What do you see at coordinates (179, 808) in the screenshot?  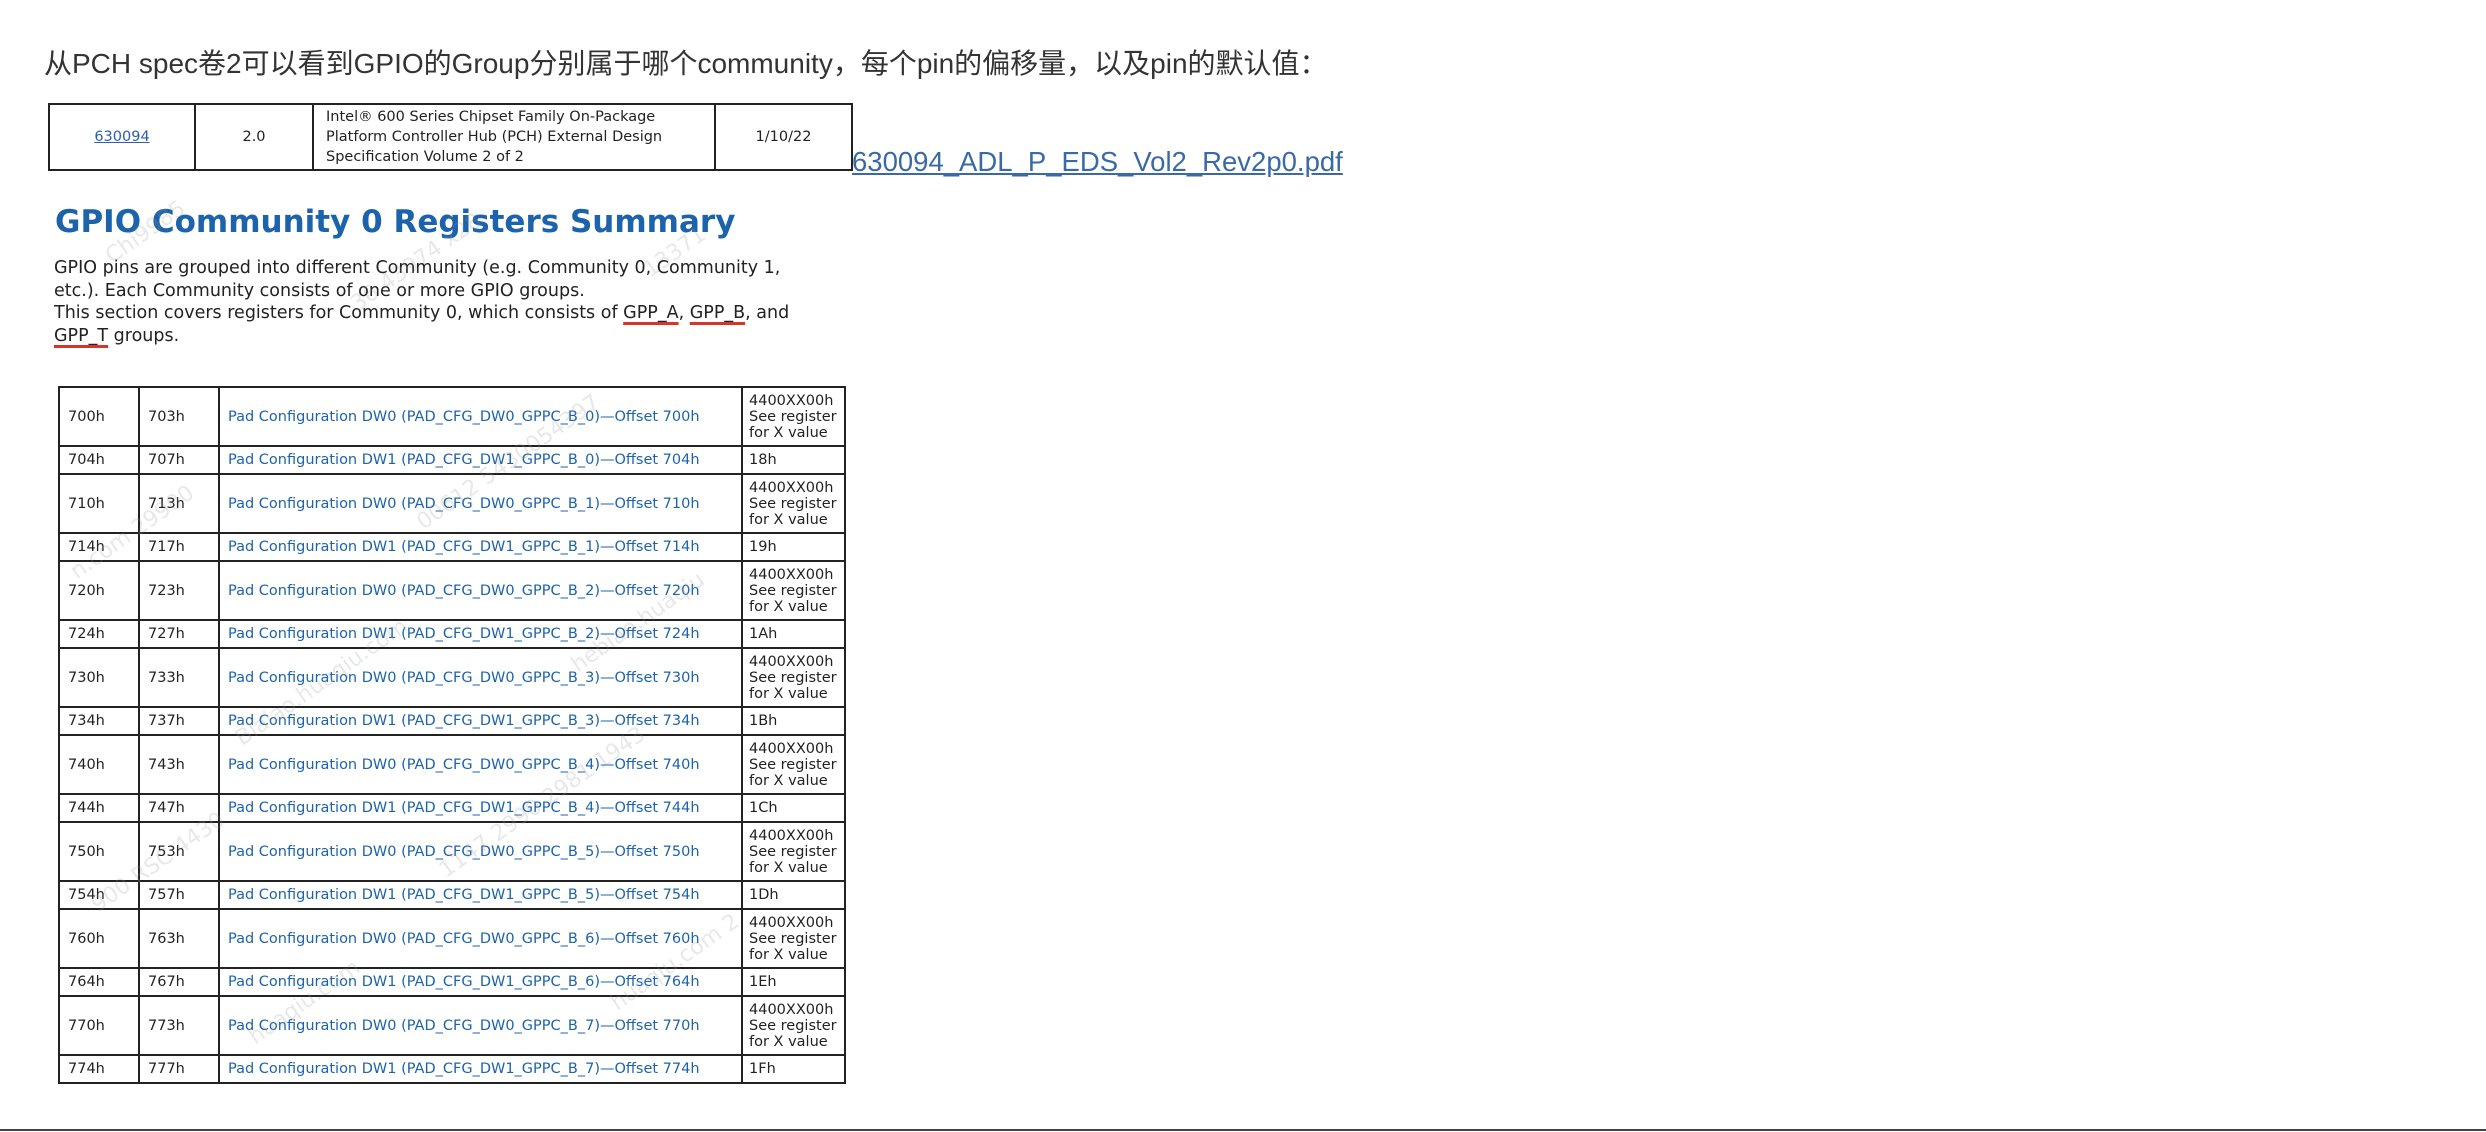 I see `register-end-offset: 747h` at bounding box center [179, 808].